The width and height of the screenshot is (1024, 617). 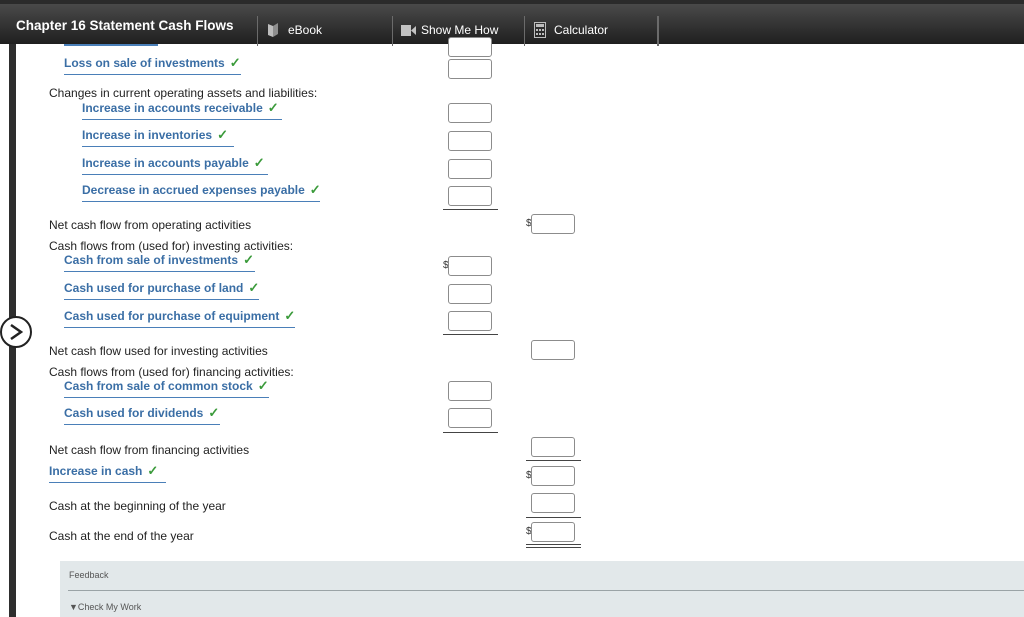 What do you see at coordinates (96, 471) in the screenshot?
I see `select-label: Increase in cash` at bounding box center [96, 471].